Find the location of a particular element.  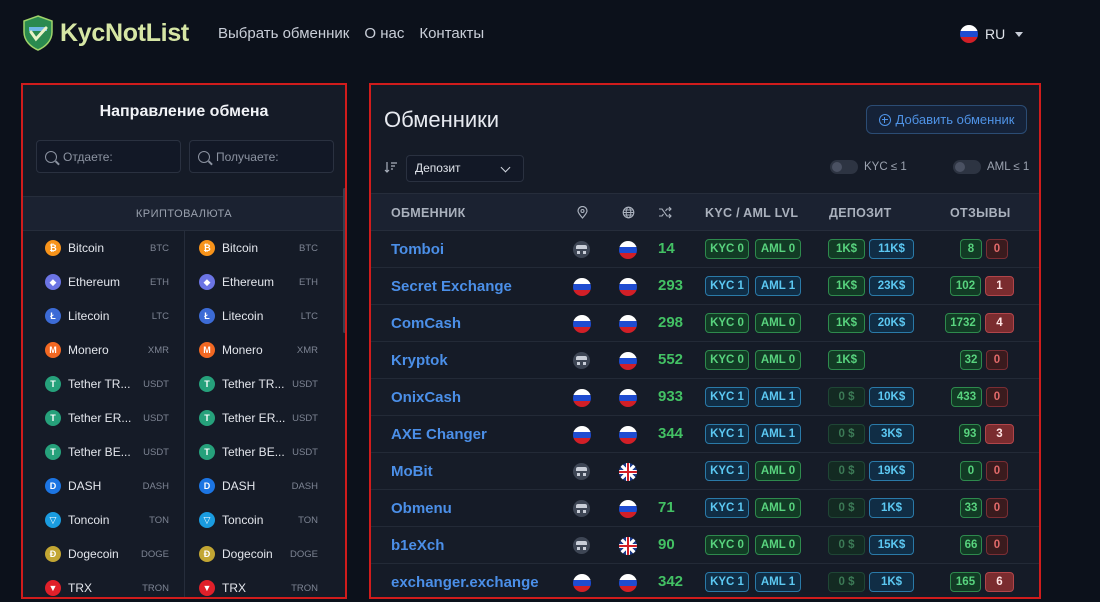

location-pin-icon is located at coordinates (582, 212).